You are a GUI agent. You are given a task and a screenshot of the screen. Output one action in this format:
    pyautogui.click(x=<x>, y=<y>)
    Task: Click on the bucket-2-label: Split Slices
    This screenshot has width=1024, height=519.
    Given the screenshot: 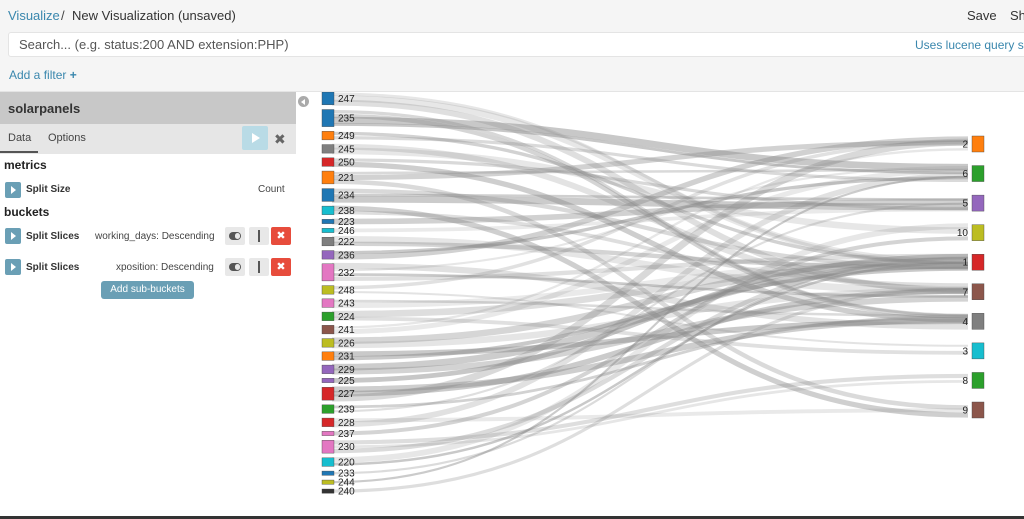 What is the action you would take?
    pyautogui.click(x=52, y=267)
    